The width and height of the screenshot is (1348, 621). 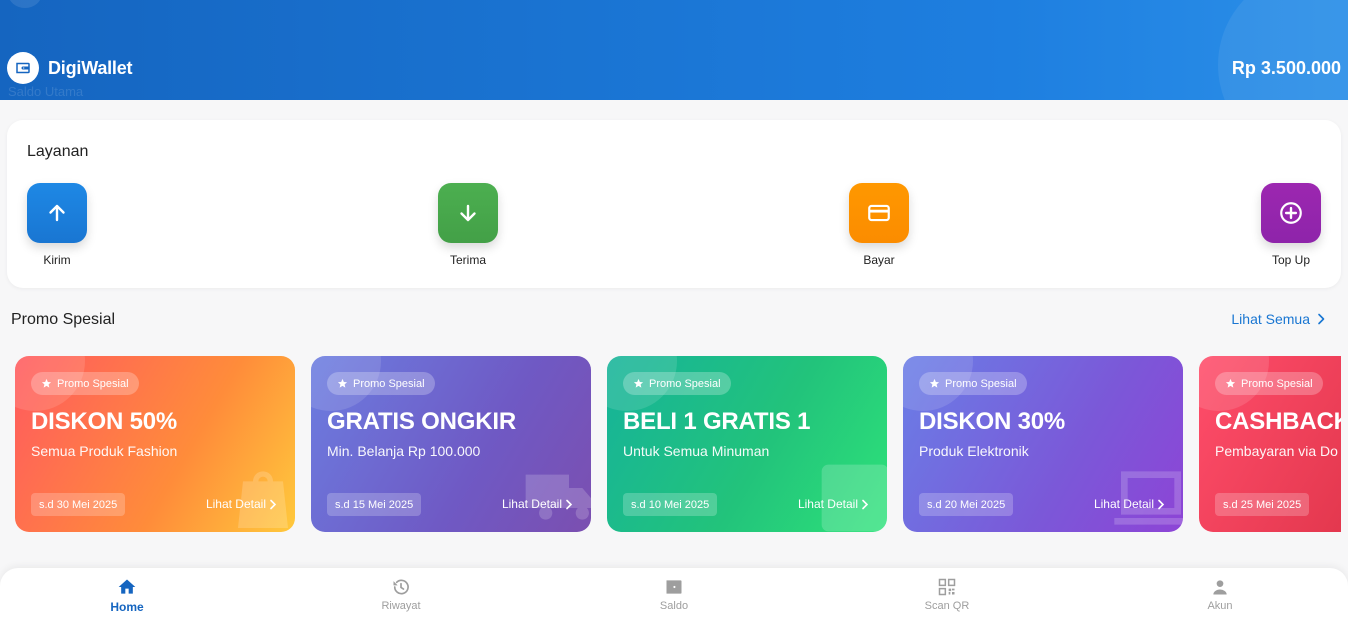 I want to click on nav-item-scan-qr: Scan QR, so click(x=947, y=594).